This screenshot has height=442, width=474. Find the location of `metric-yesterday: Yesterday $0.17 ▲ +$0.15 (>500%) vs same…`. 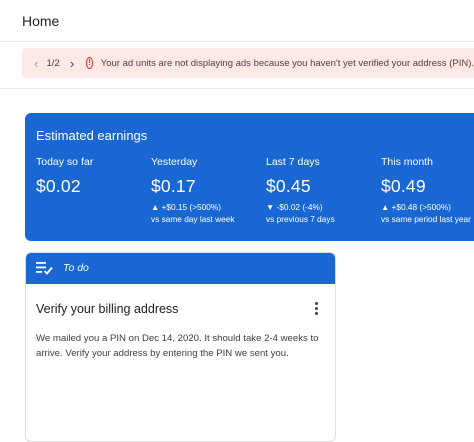

metric-yesterday: Yesterday $0.17 ▲ +$0.15 (>500%) vs same… is located at coordinates (208, 190).